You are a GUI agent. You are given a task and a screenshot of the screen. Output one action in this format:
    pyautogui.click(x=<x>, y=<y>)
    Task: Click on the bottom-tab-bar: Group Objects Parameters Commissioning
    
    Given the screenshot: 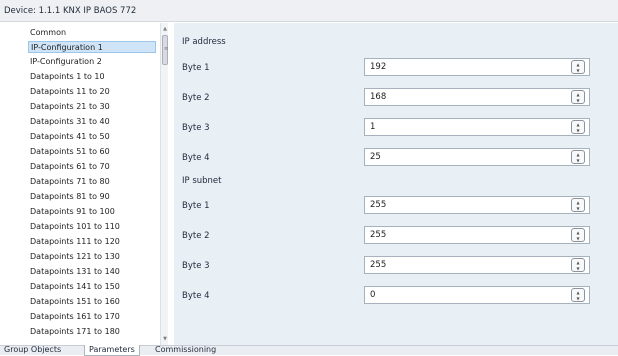 What is the action you would take?
    pyautogui.click(x=309, y=350)
    